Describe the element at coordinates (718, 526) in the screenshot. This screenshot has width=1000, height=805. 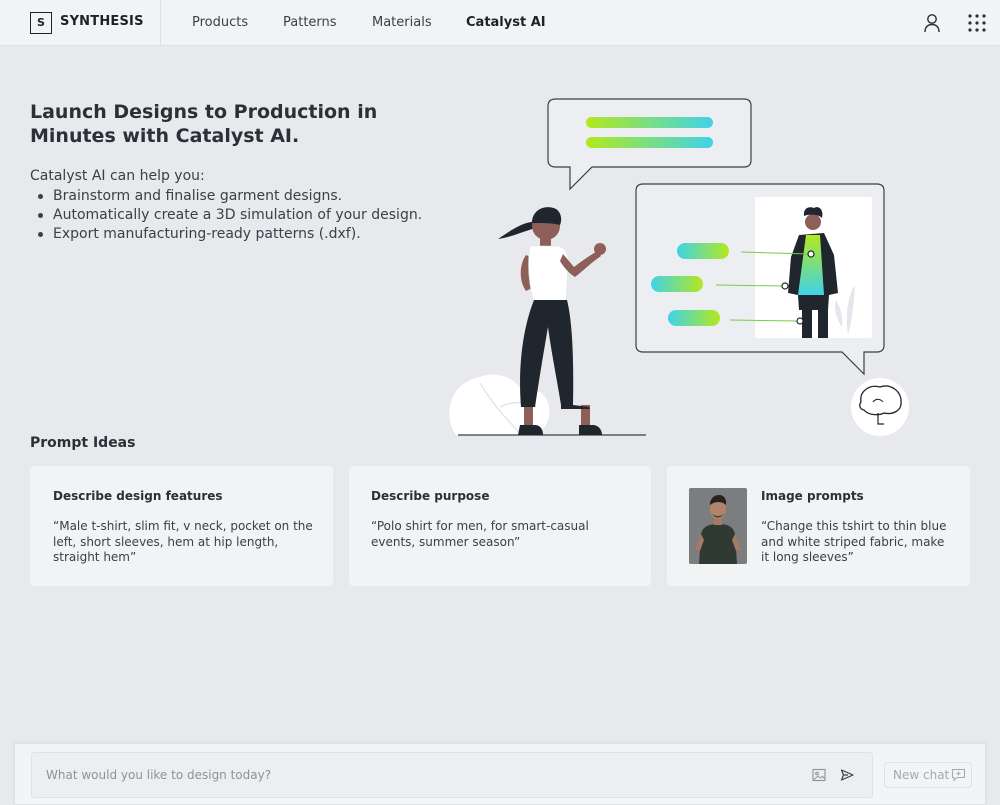
I see `tshirt-model-photo` at that location.